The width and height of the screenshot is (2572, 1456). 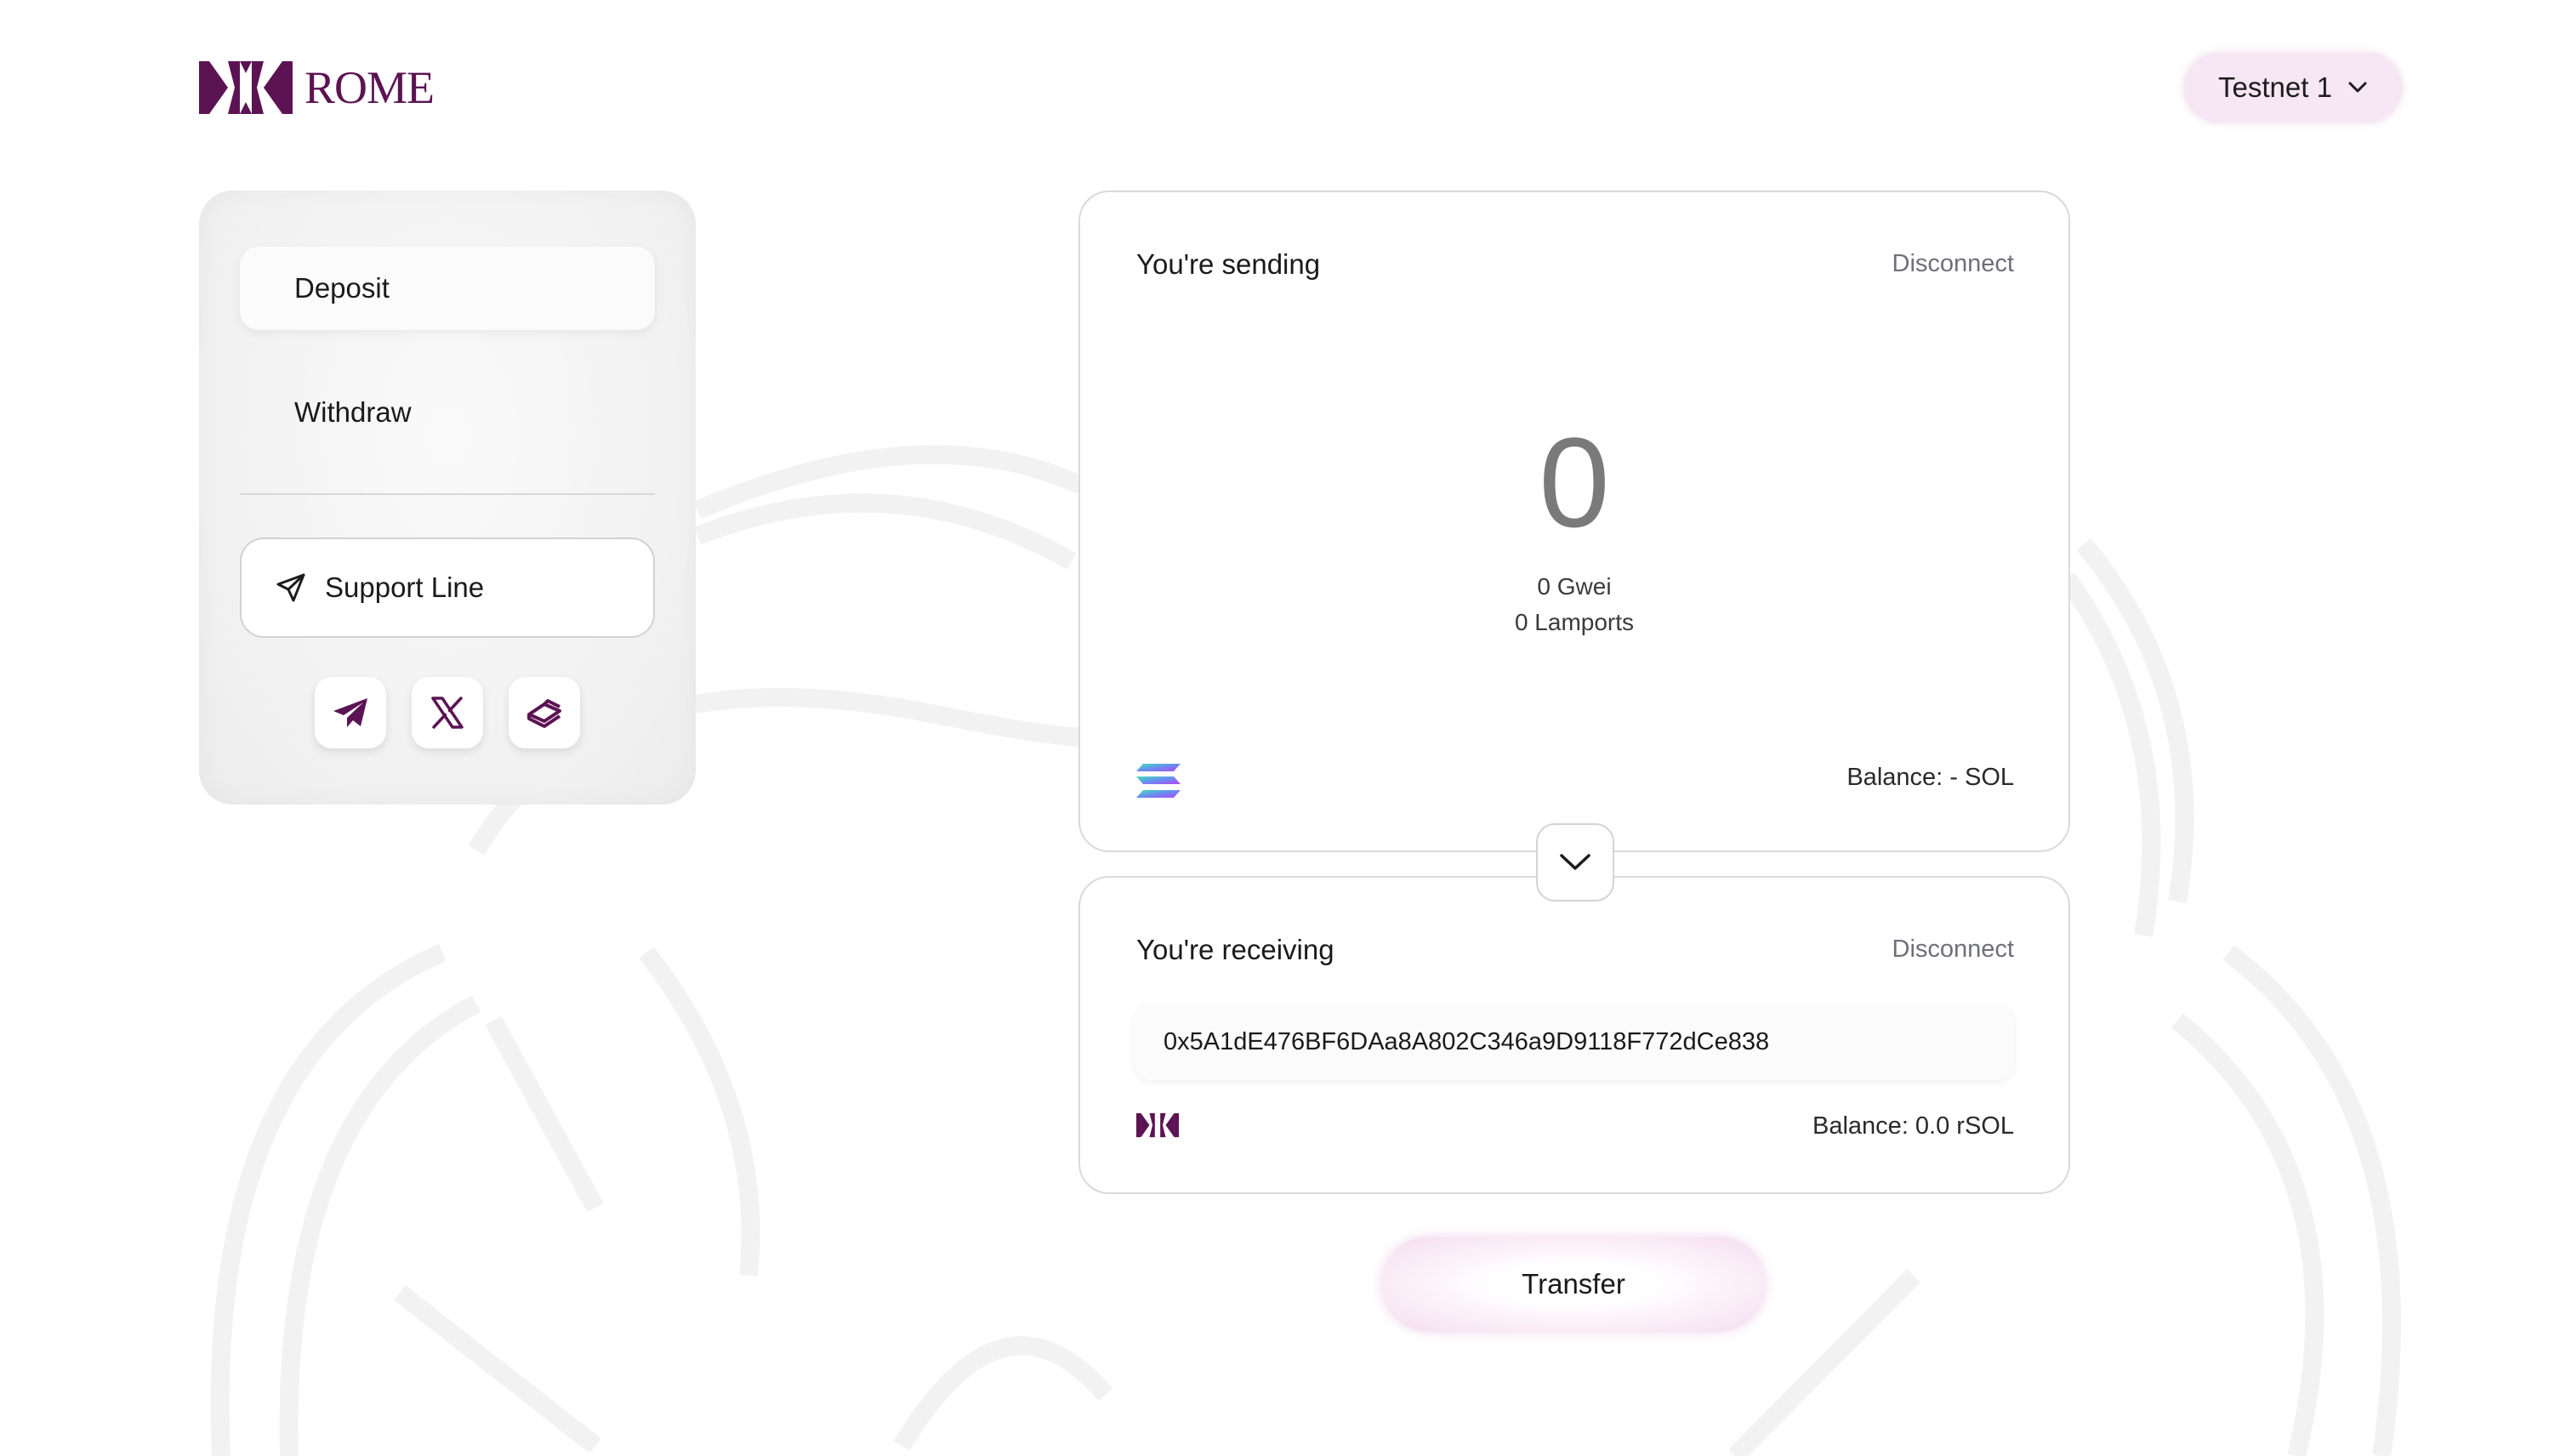 What do you see at coordinates (2275, 87) in the screenshot?
I see `network-label: Testnet 1` at bounding box center [2275, 87].